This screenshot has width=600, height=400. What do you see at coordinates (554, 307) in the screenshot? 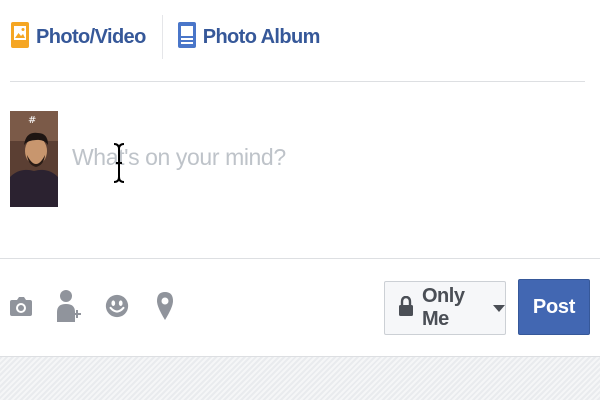
I see `post-button: Post` at bounding box center [554, 307].